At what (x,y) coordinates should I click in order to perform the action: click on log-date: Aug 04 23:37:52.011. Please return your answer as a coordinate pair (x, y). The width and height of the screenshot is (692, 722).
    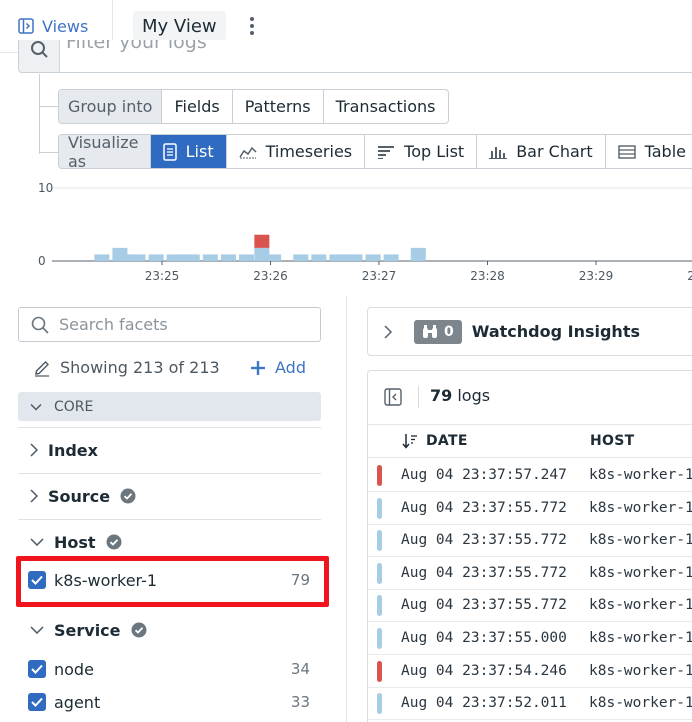
    Looking at the image, I should click on (484, 703).